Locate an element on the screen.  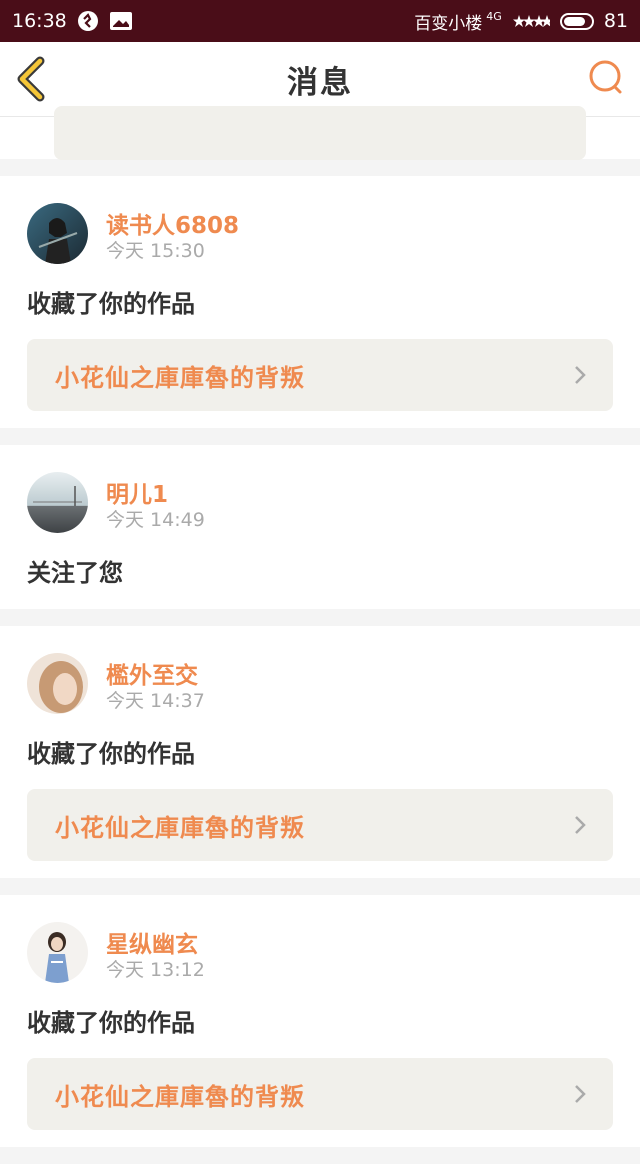
back-button is located at coordinates (34, 79).